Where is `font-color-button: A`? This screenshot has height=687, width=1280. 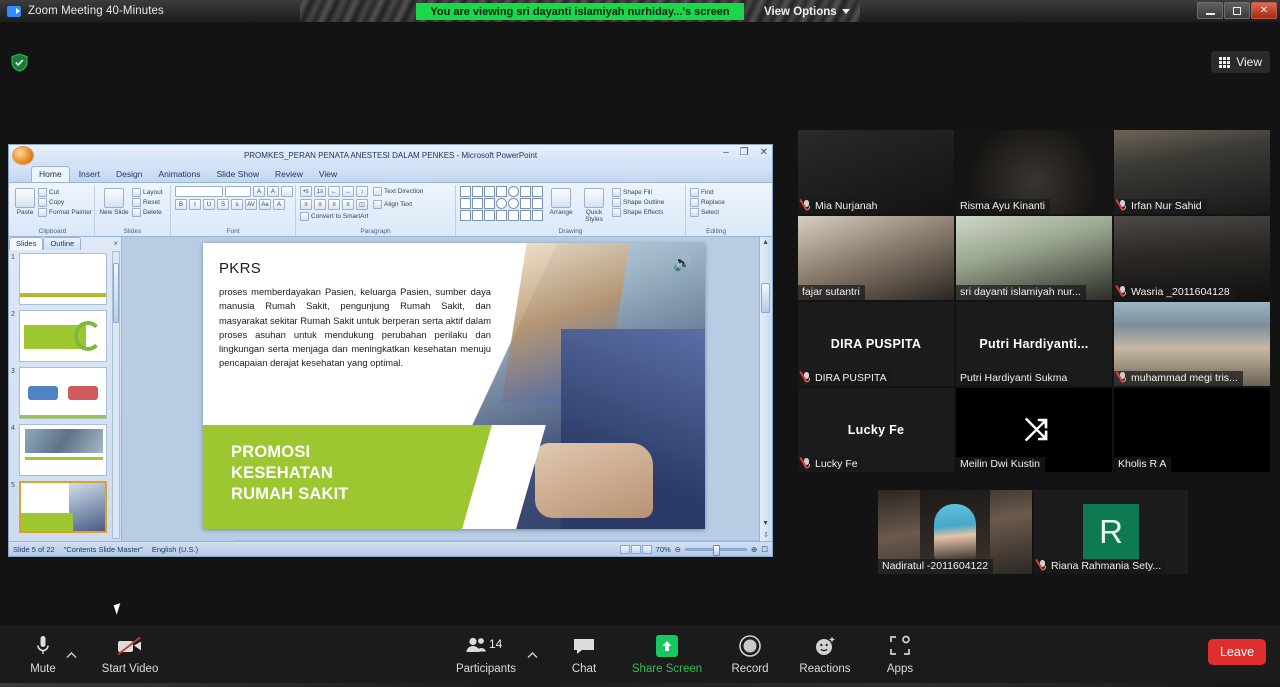
font-color-button: A is located at coordinates (279, 204).